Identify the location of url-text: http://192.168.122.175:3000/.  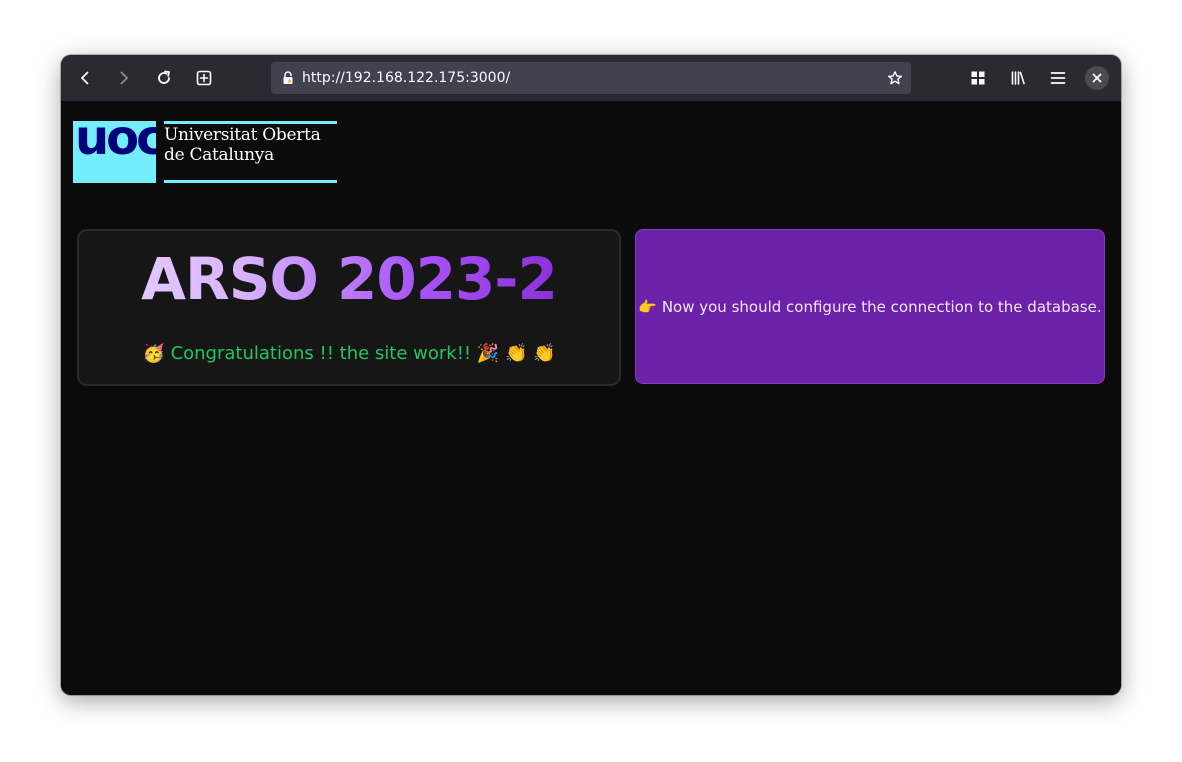
(406, 78).